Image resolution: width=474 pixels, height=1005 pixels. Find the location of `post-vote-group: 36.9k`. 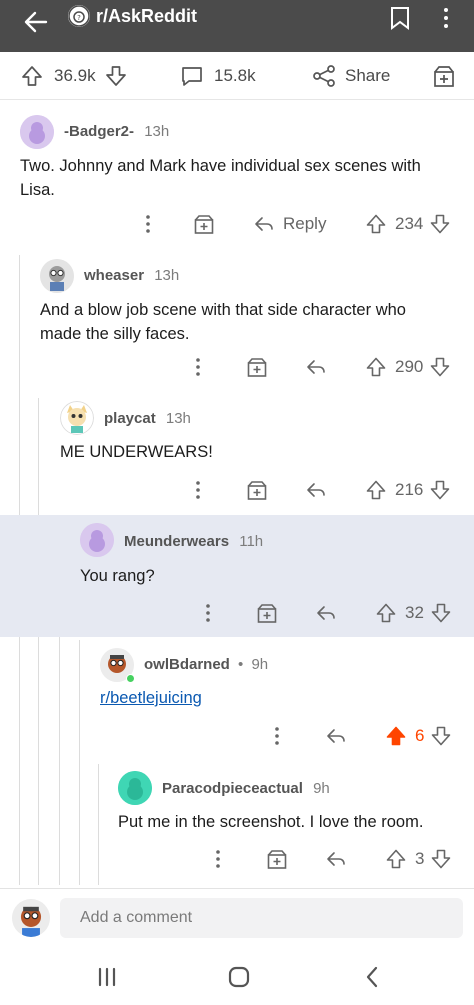

post-vote-group: 36.9k is located at coordinates (74, 76).